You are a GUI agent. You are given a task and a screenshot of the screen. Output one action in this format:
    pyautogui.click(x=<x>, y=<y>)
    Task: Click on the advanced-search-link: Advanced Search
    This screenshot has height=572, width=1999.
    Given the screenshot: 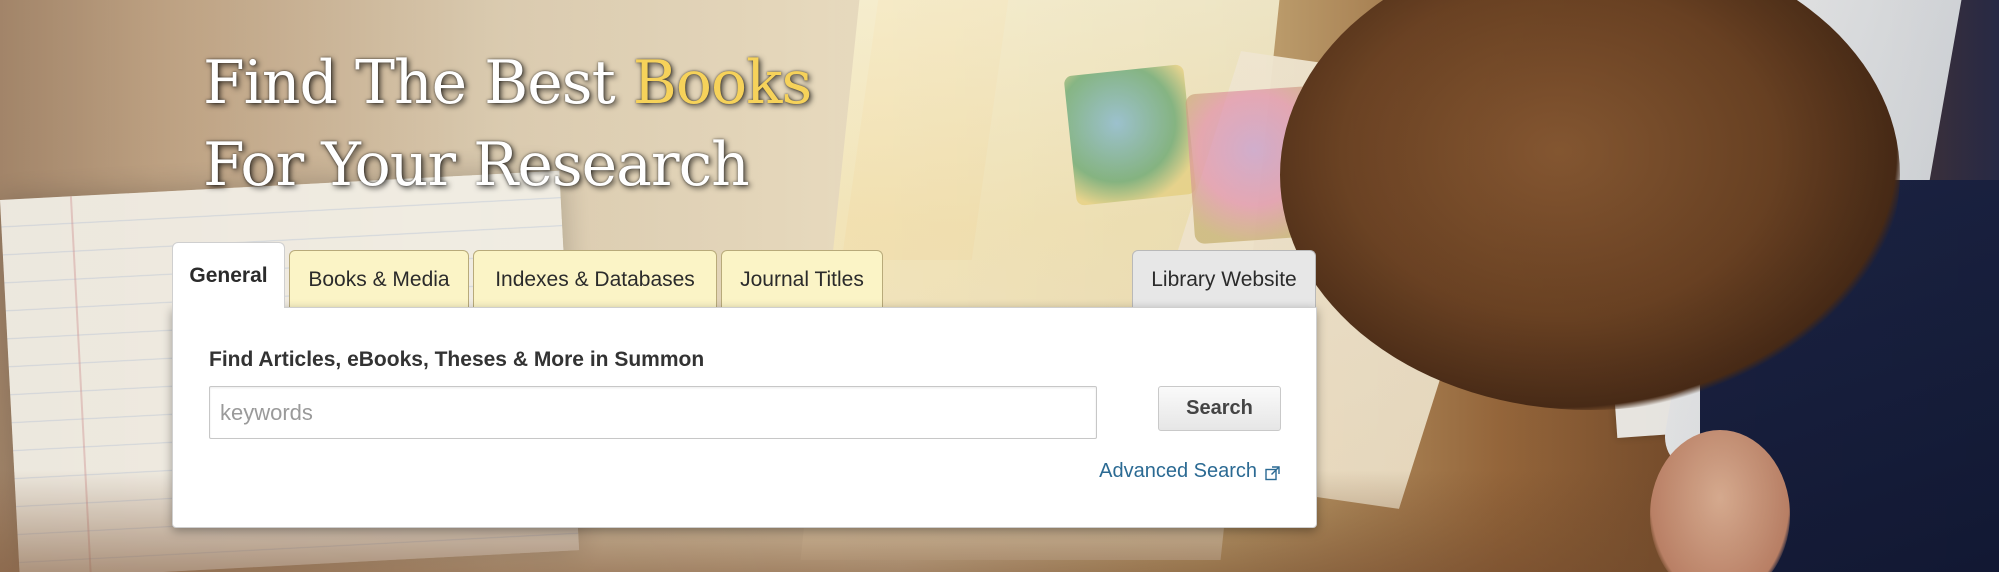 What is the action you would take?
    pyautogui.click(x=1189, y=471)
    